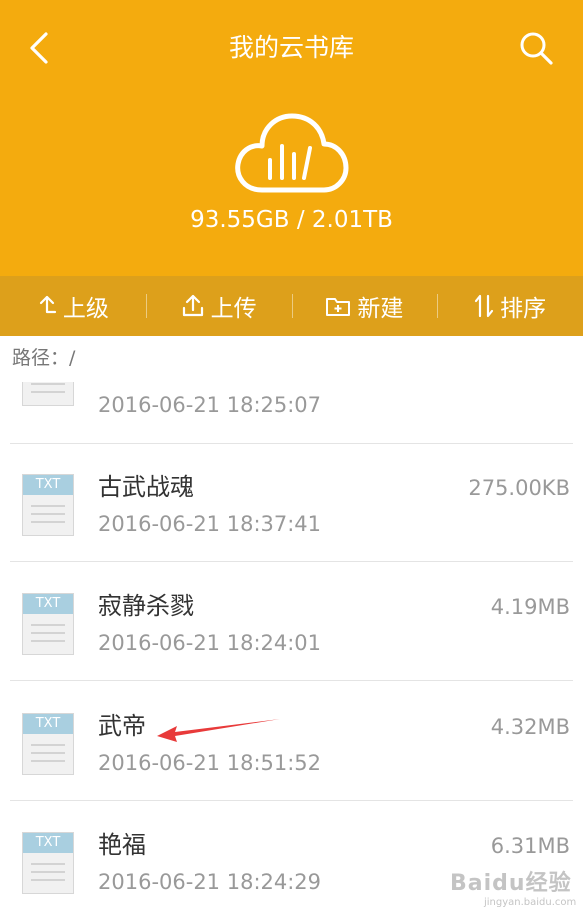 This screenshot has width=583, height=922. I want to click on file-date: 2016-06-21 18:25:07, so click(210, 405).